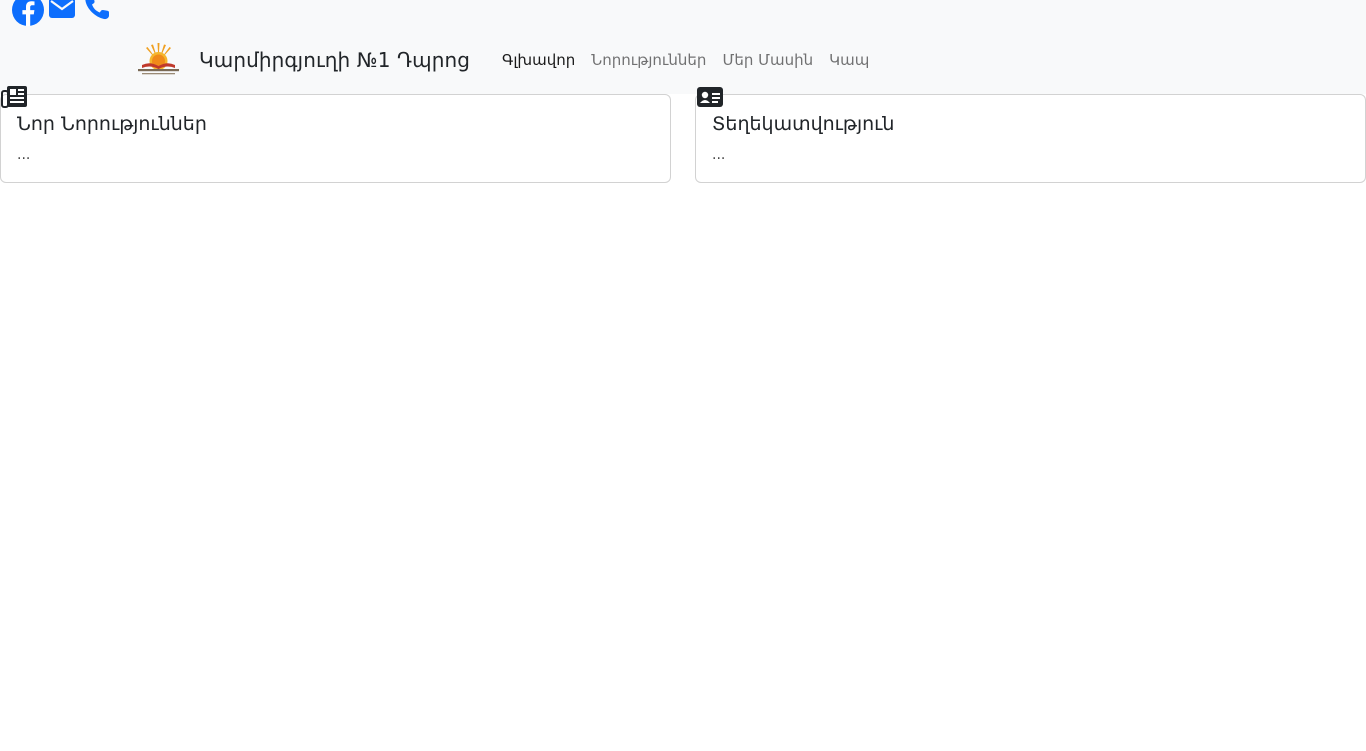 The height and width of the screenshot is (751, 1366). What do you see at coordinates (112, 124) in the screenshot?
I see `news-card-title: Նոր Նորություններ` at bounding box center [112, 124].